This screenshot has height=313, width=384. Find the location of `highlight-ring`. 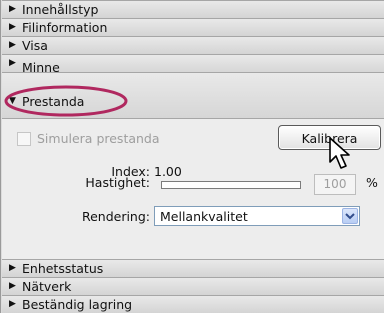

highlight-ring is located at coordinates (66, 101).